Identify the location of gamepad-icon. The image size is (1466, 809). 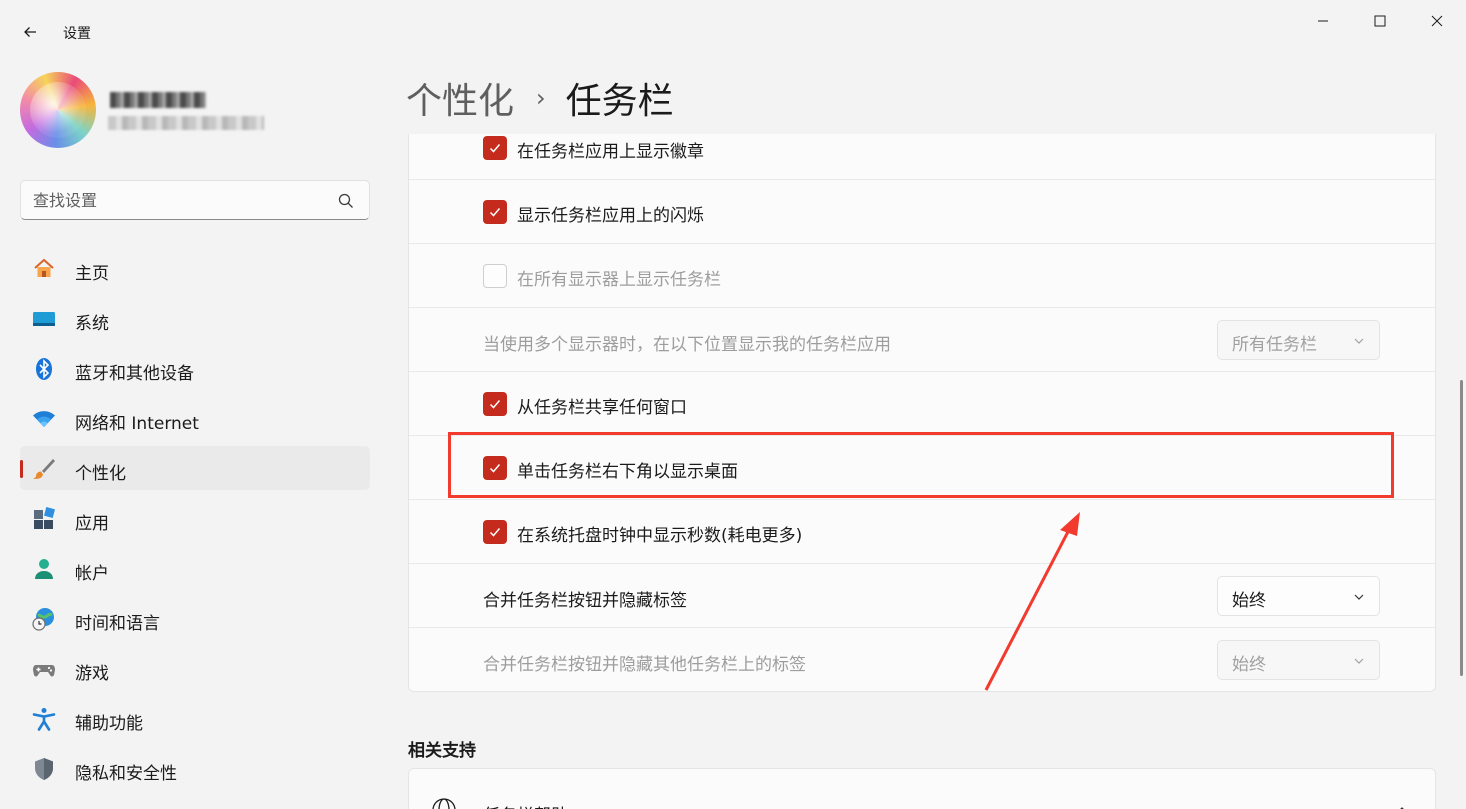
(44, 669).